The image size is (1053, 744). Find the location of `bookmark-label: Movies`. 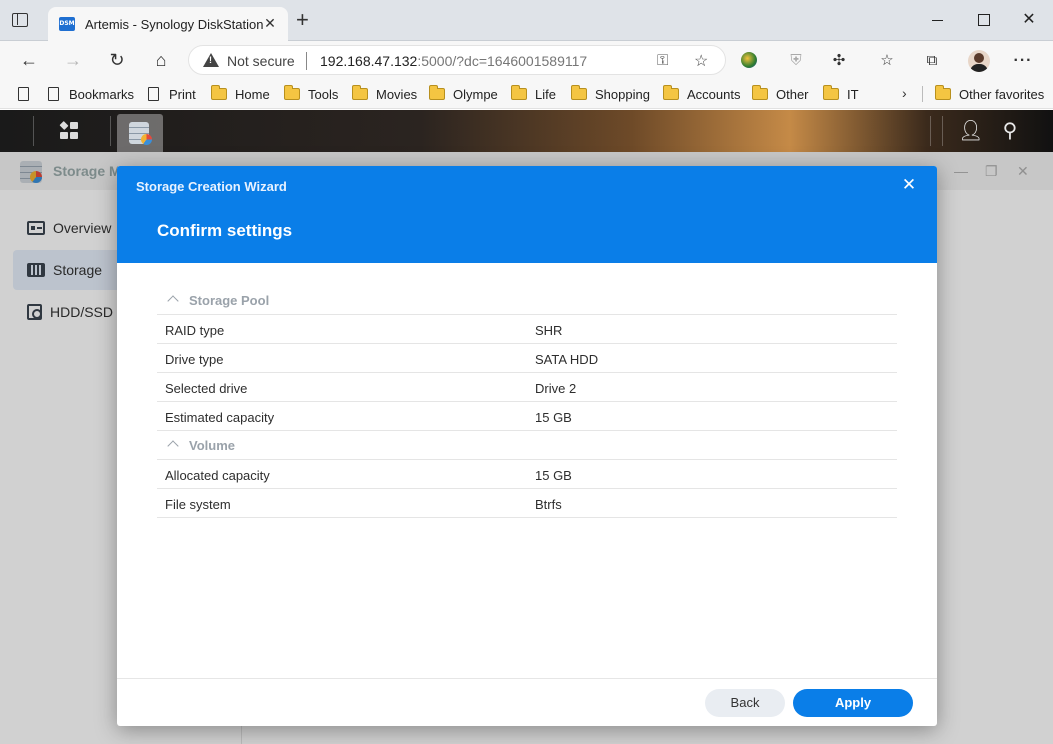

bookmark-label: Movies is located at coordinates (397, 94).